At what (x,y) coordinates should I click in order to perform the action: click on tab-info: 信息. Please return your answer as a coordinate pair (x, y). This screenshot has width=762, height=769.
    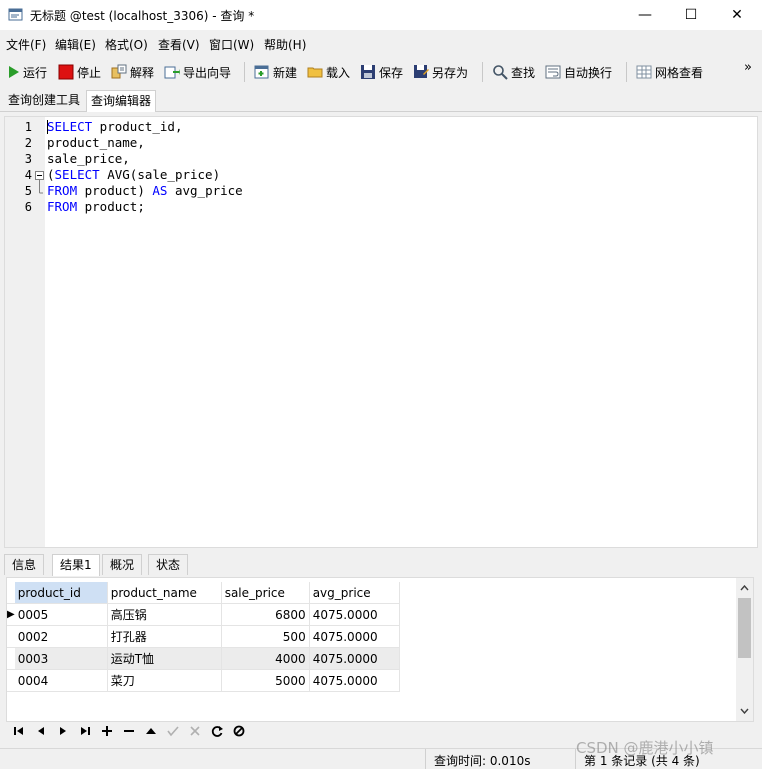
    Looking at the image, I should click on (24, 564).